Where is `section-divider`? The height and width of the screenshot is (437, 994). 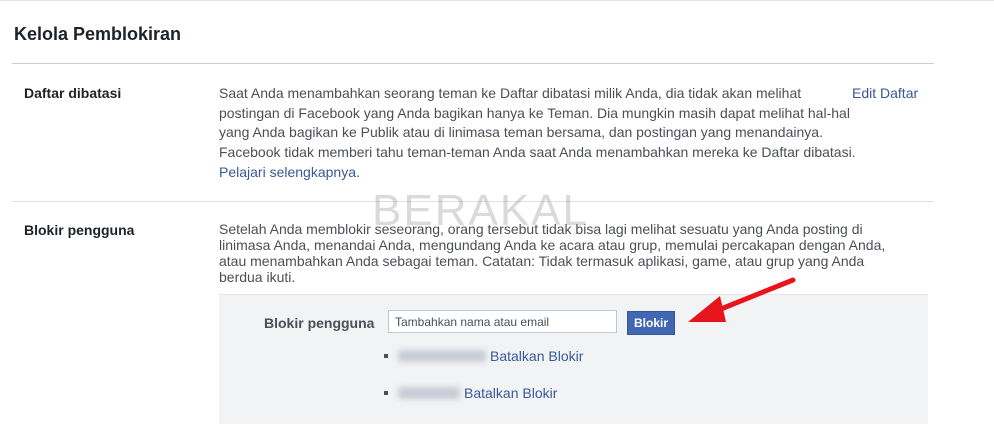
section-divider is located at coordinates (473, 201).